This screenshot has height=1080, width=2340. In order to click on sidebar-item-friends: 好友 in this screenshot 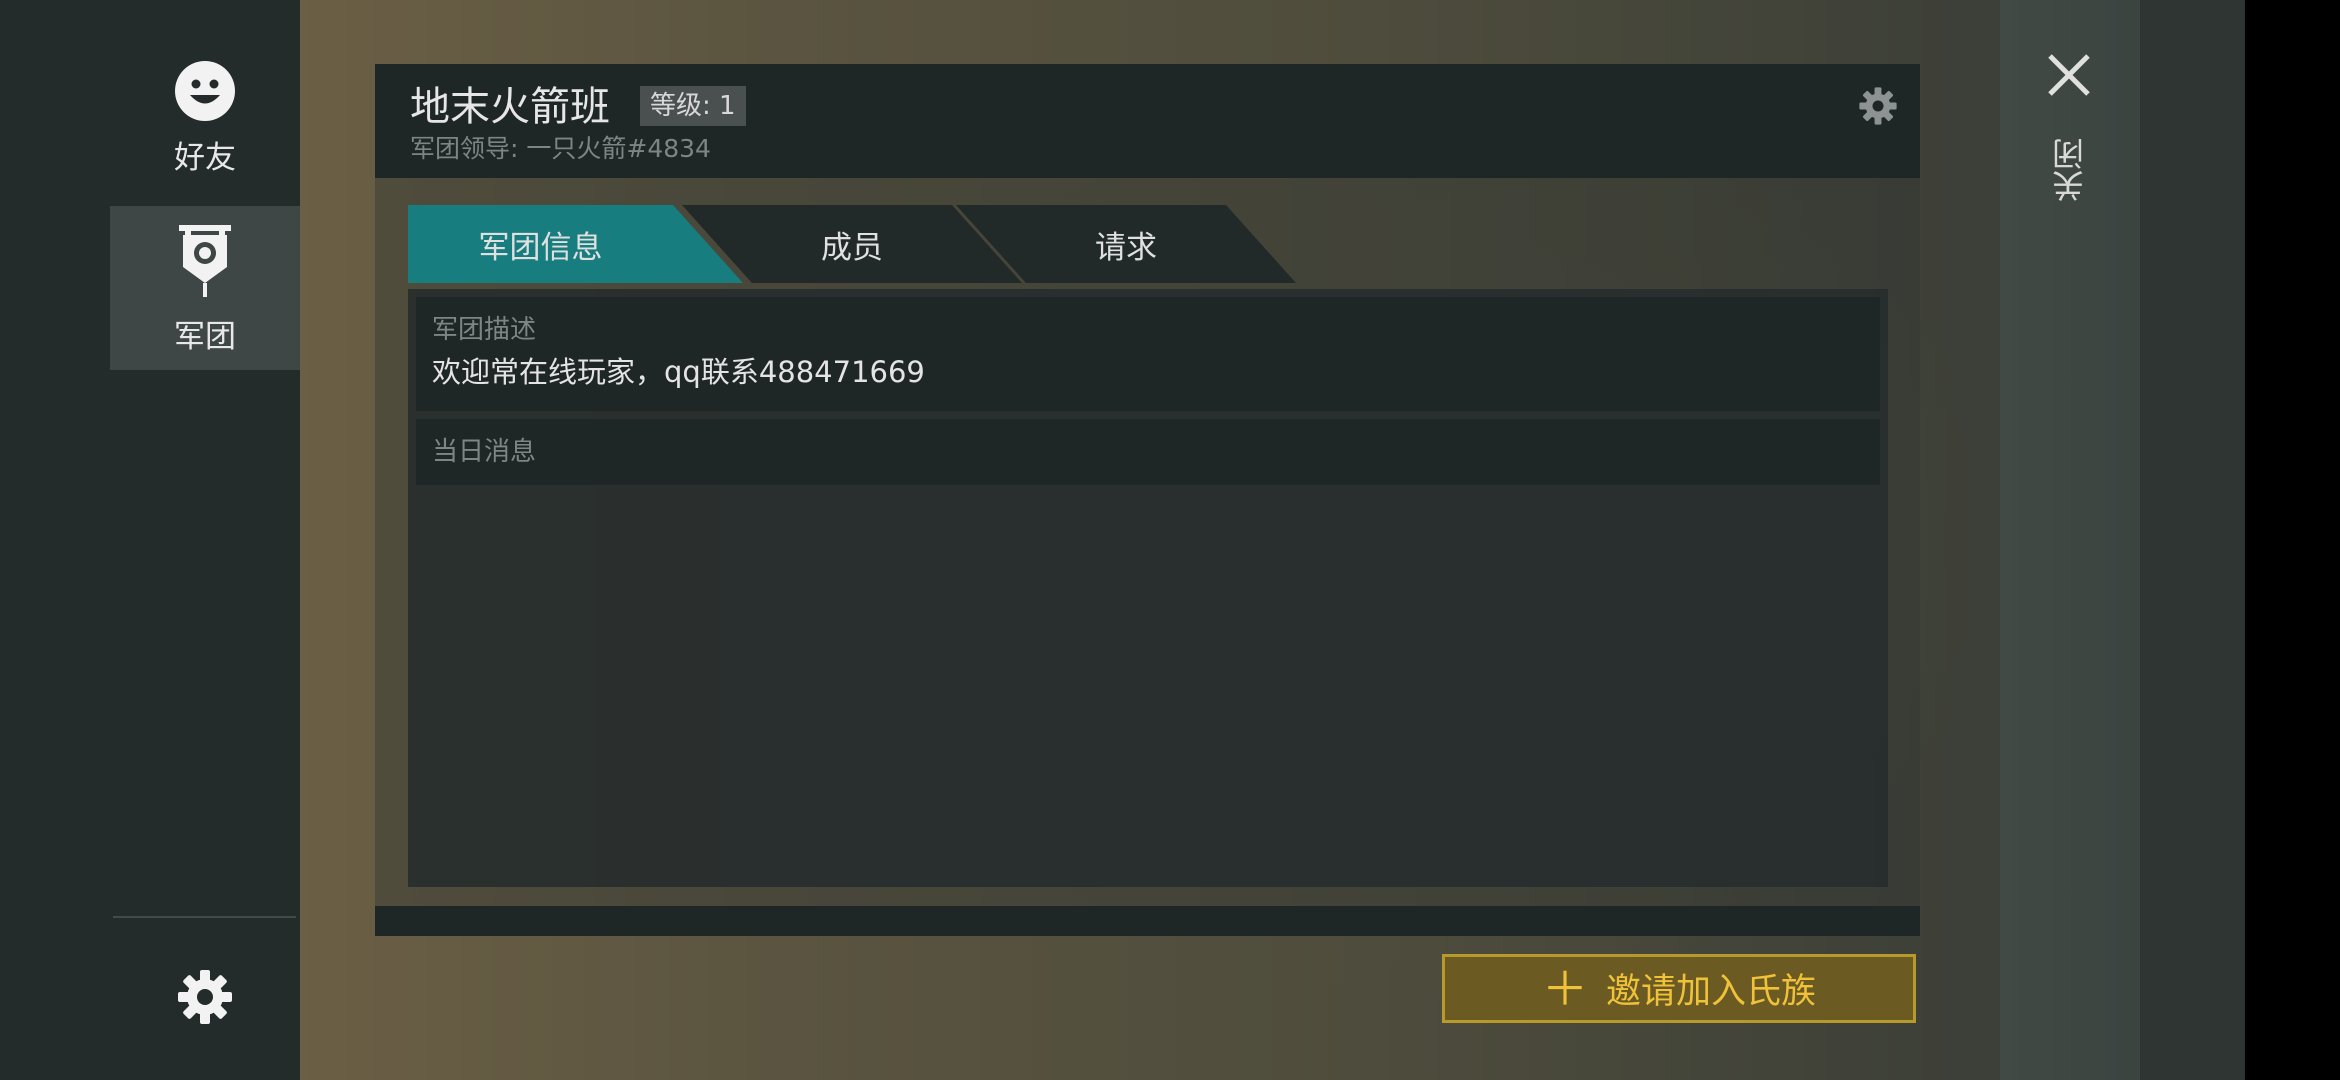, I will do `click(205, 118)`.